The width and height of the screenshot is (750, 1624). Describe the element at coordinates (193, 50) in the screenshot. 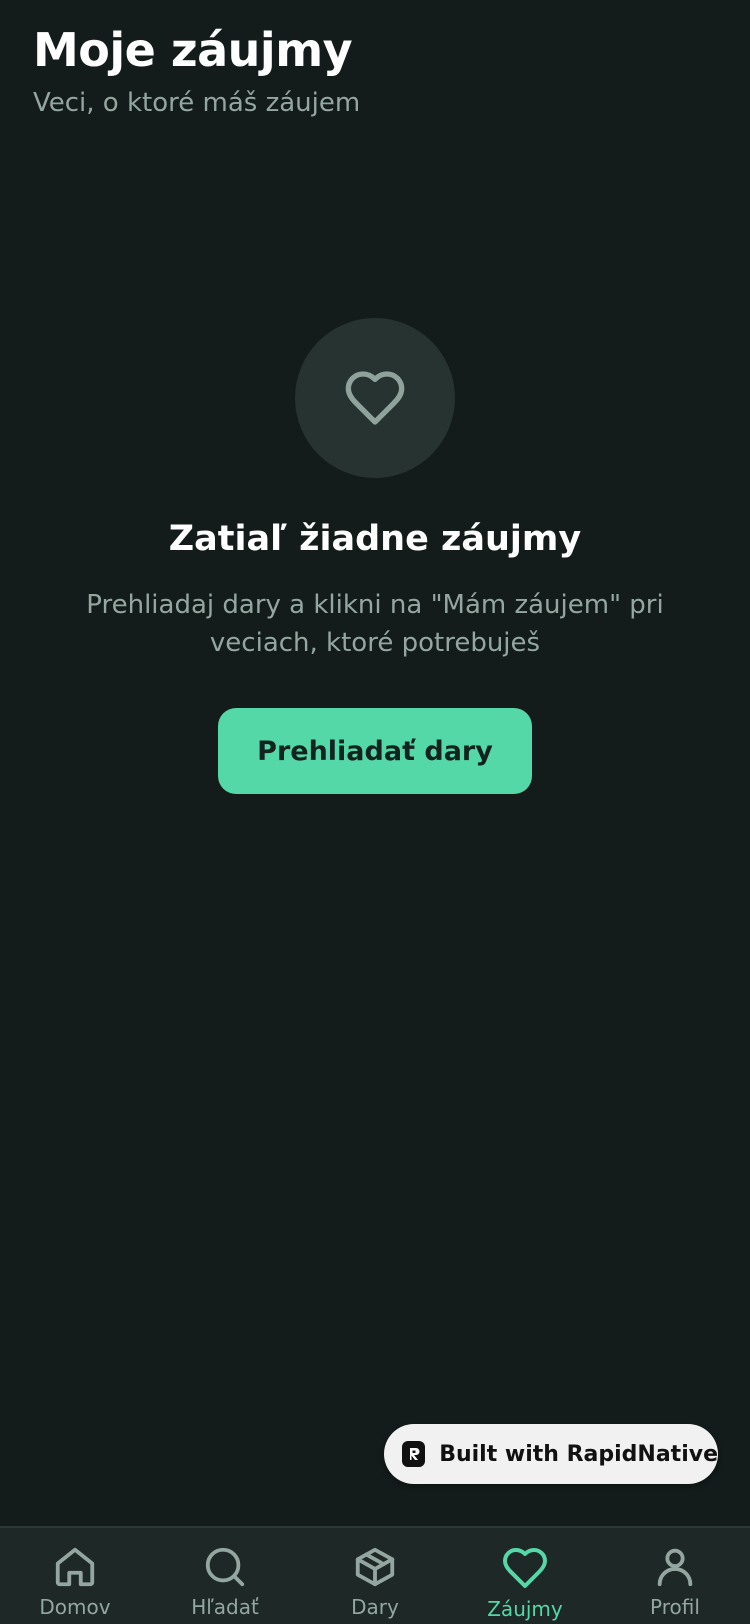

I see `page-title: Moje záujmy` at that location.